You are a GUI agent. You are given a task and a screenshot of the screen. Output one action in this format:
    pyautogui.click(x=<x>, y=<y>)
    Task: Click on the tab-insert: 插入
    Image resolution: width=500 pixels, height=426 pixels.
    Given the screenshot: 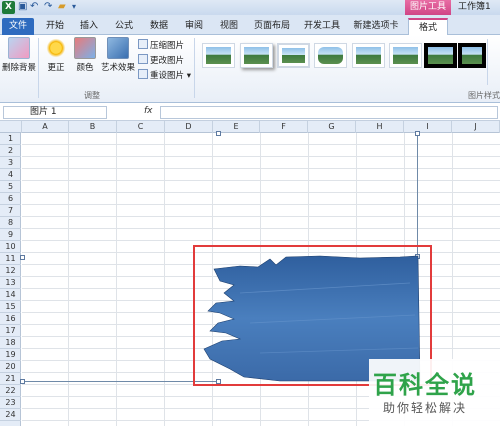 What is the action you would take?
    pyautogui.click(x=89, y=26)
    